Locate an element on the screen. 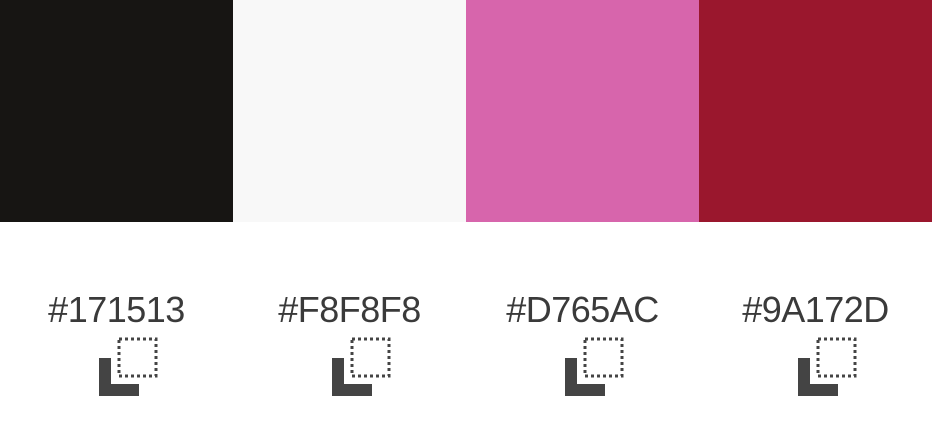 The height and width of the screenshot is (425, 932). color-entry-4: #9A172D is located at coordinates (815, 323).